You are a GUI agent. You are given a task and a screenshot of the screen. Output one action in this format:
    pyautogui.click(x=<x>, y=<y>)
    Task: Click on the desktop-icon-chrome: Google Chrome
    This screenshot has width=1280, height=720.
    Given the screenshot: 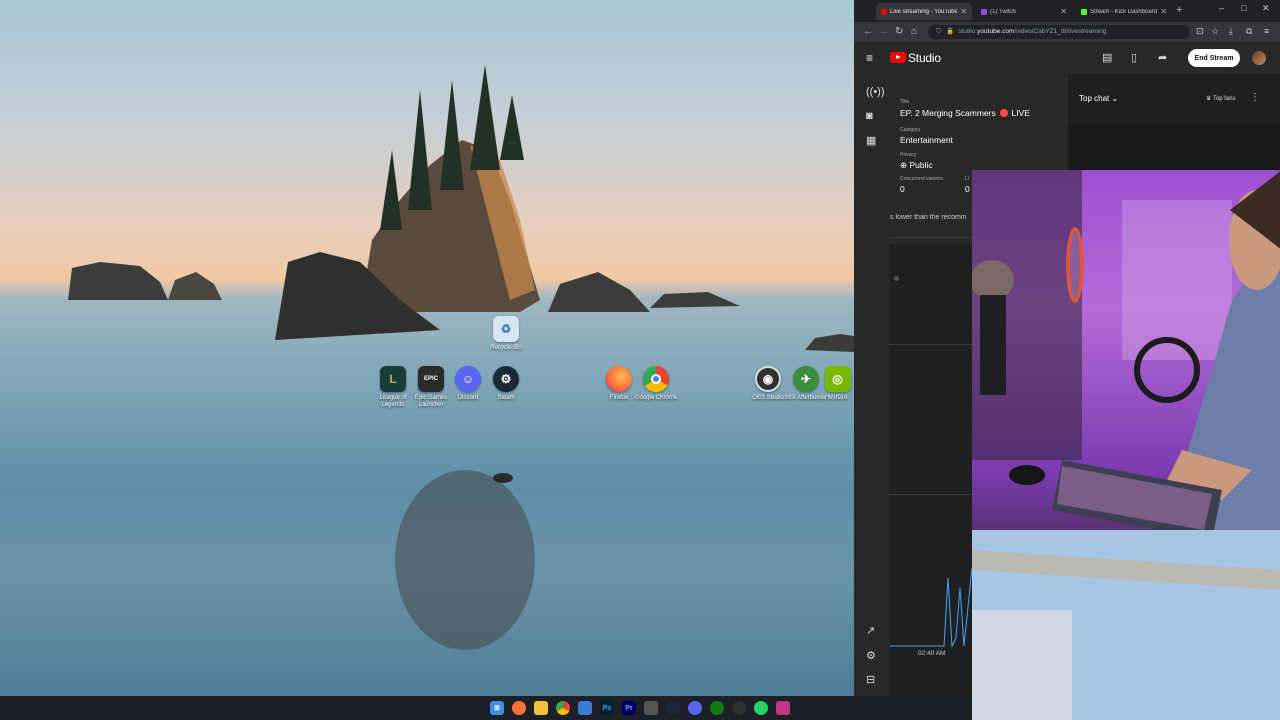 What is the action you would take?
    pyautogui.click(x=656, y=384)
    